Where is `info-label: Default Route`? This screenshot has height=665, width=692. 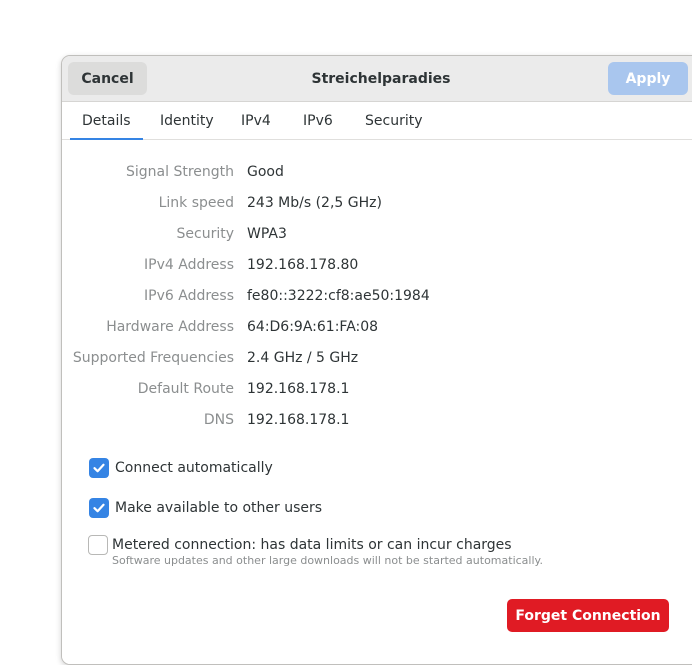 info-label: Default Route is located at coordinates (185, 389).